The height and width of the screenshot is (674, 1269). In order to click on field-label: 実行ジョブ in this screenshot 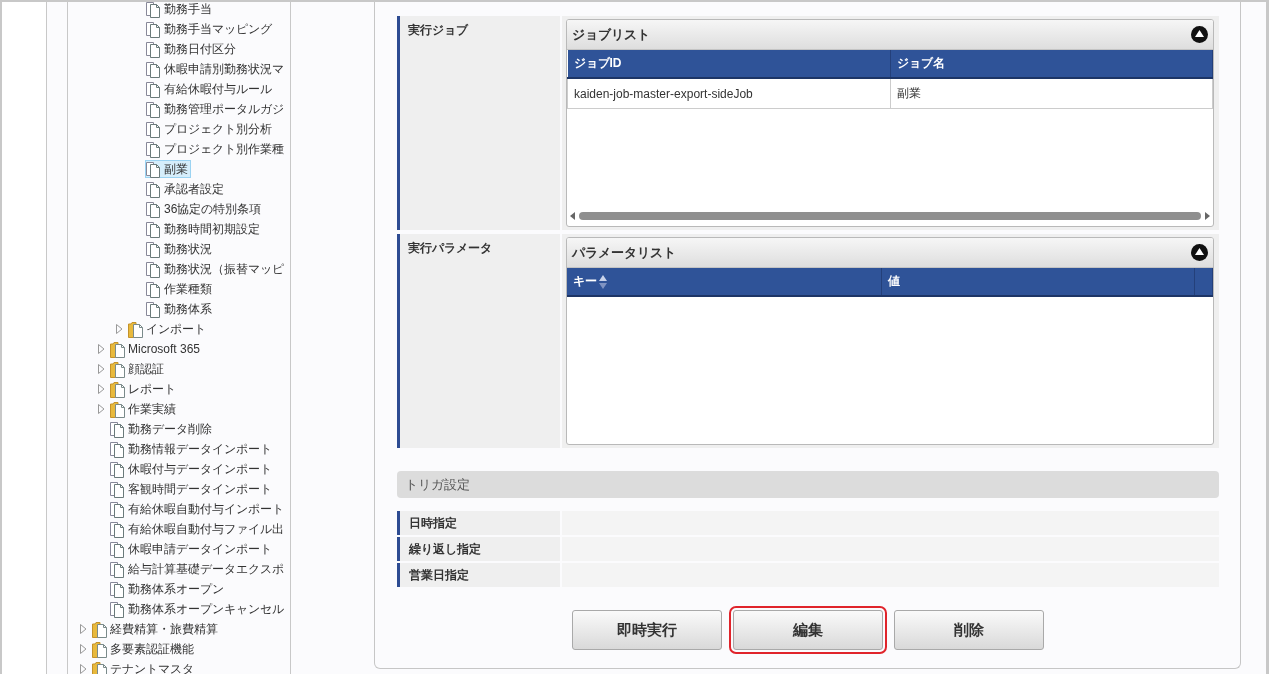, I will do `click(478, 123)`.